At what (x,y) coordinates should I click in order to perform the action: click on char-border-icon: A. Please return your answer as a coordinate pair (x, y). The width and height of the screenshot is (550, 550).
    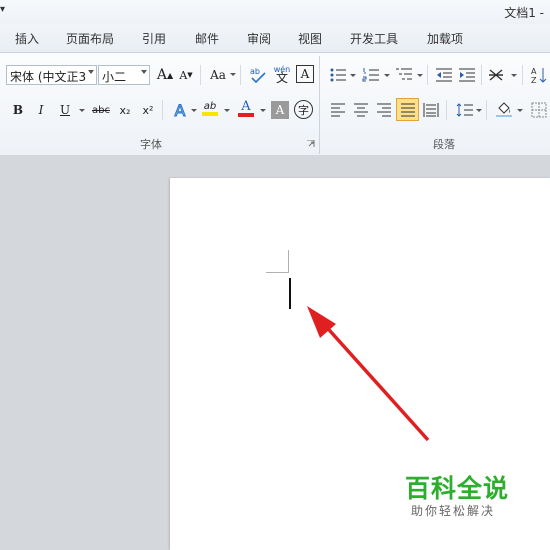
    Looking at the image, I should click on (305, 74).